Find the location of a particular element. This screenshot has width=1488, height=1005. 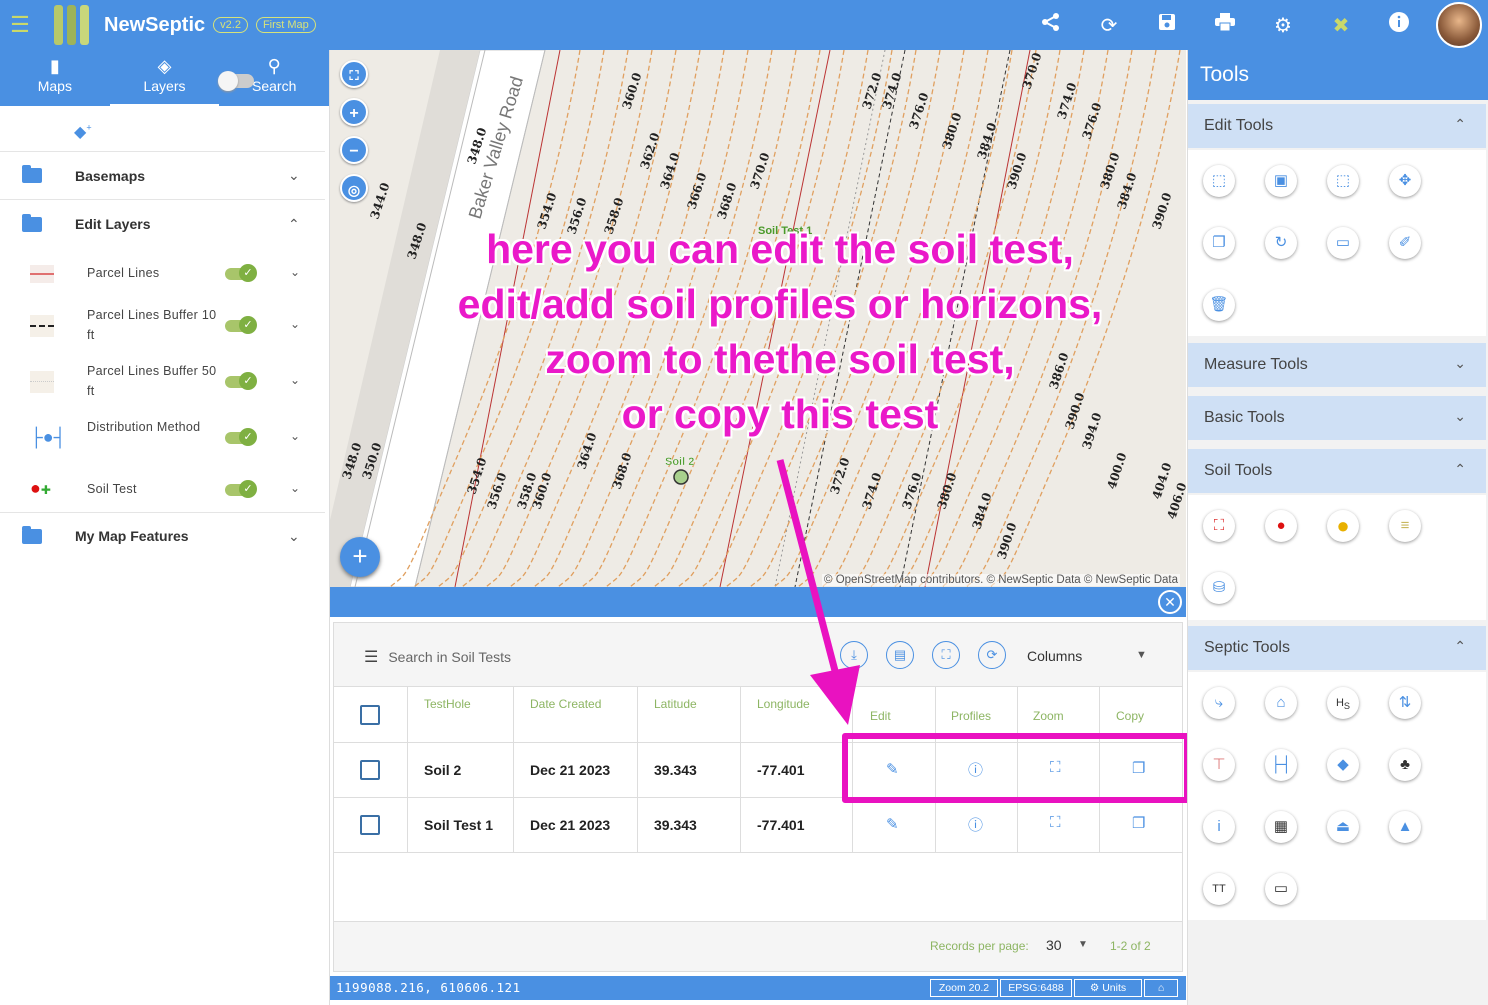

header-date: Date Created is located at coordinates (565, 704).